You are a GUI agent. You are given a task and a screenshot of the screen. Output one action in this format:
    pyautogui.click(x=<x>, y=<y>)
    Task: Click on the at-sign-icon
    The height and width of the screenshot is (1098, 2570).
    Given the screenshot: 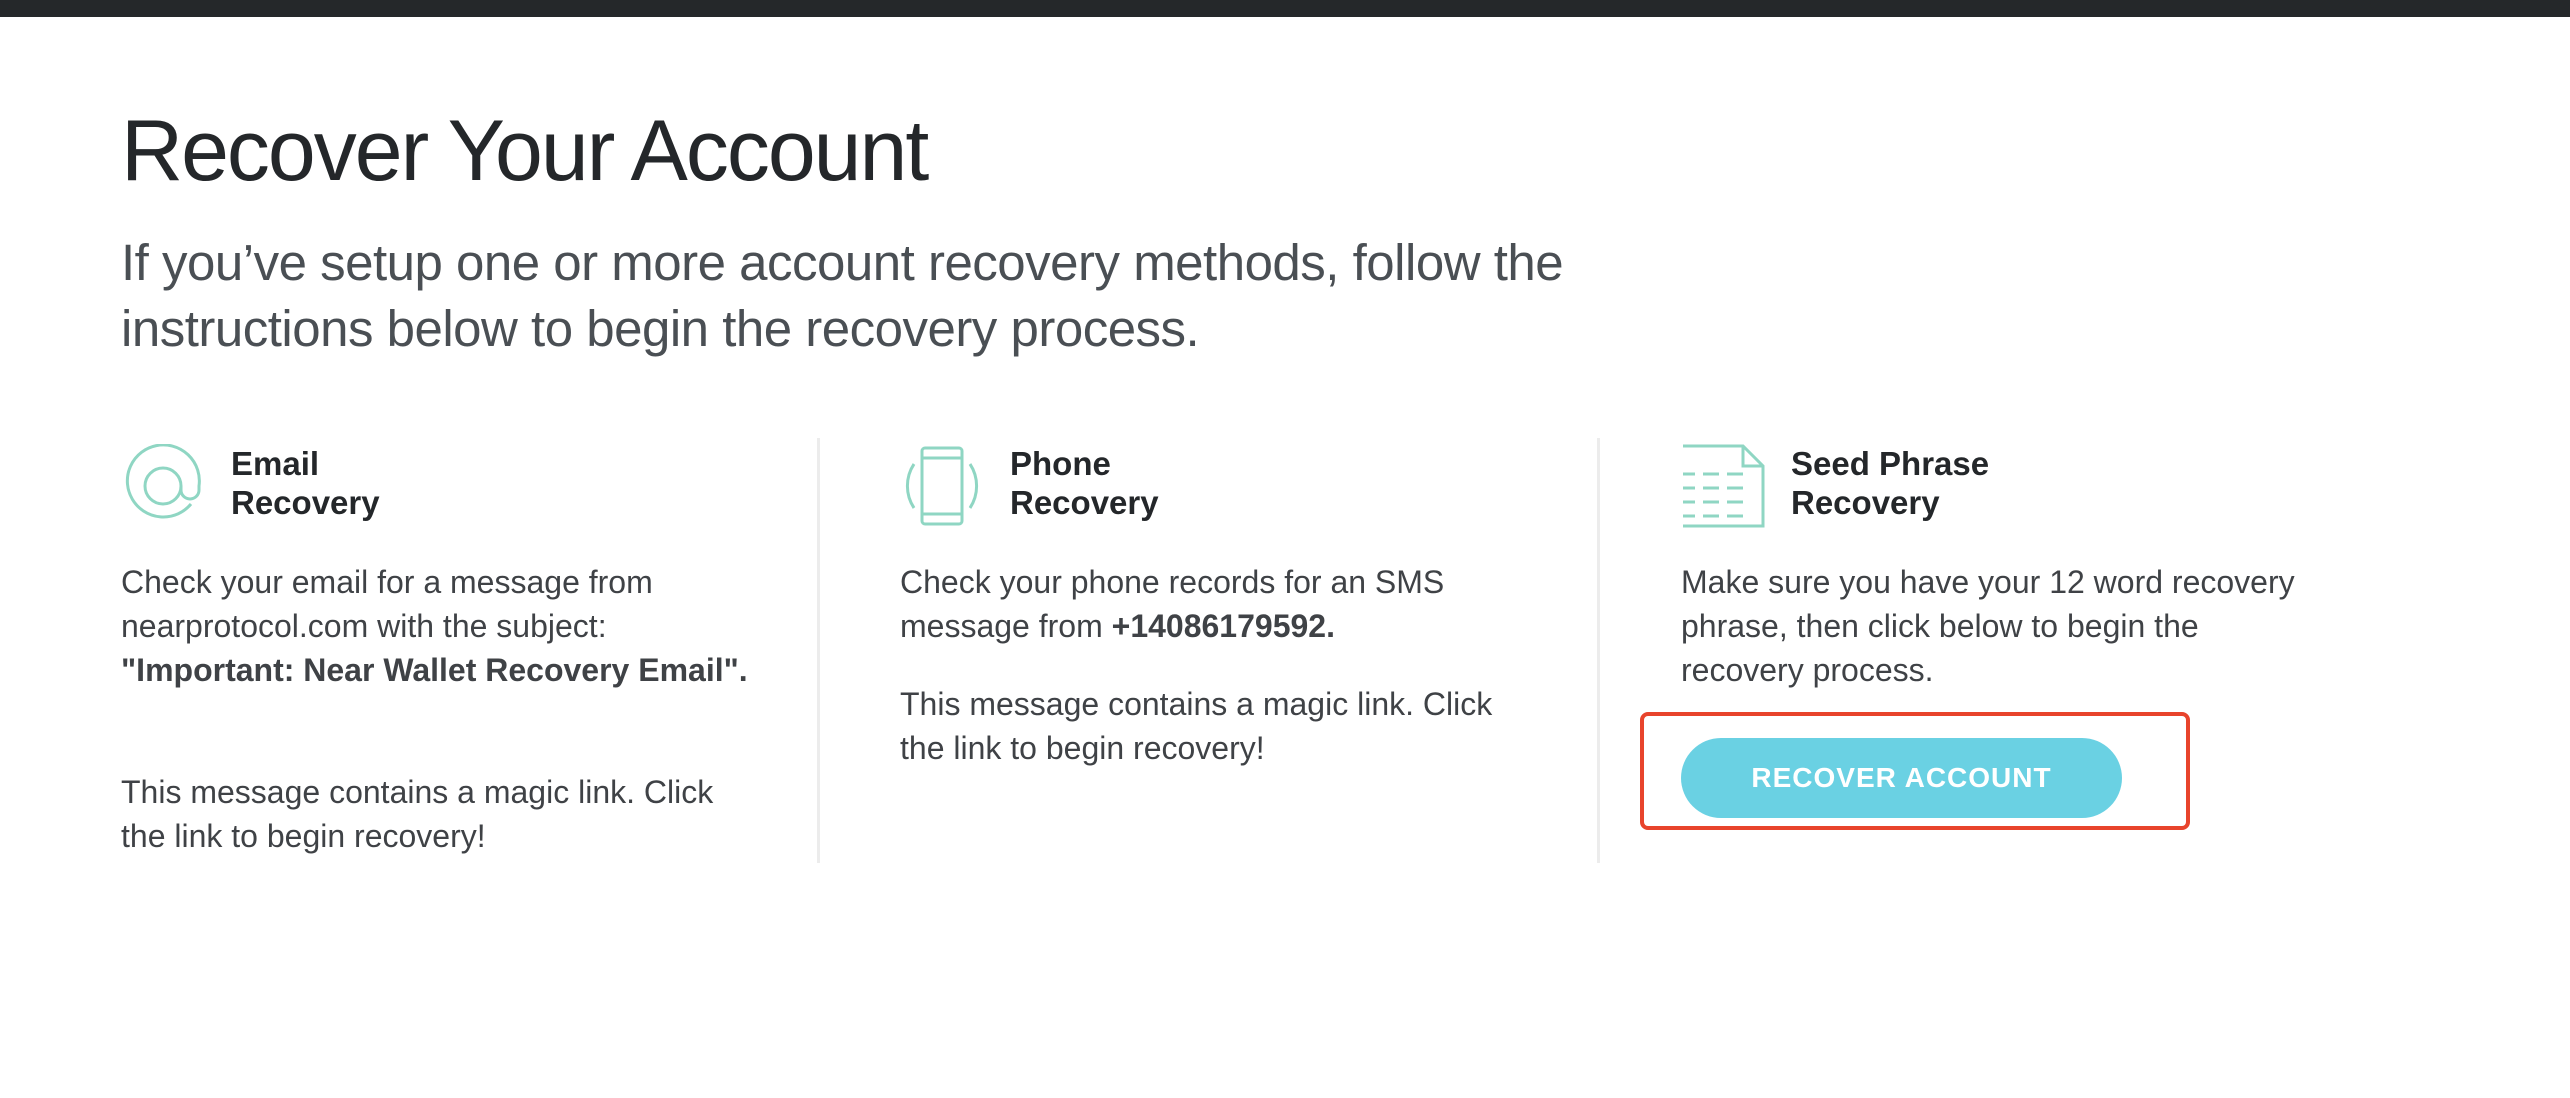 What is the action you would take?
    pyautogui.click(x=163, y=485)
    